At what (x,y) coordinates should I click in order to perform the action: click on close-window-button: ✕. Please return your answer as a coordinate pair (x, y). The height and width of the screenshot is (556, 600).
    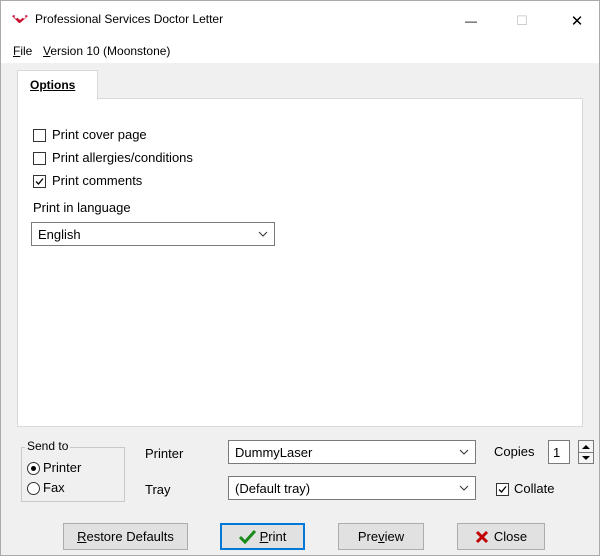
    Looking at the image, I should click on (577, 21).